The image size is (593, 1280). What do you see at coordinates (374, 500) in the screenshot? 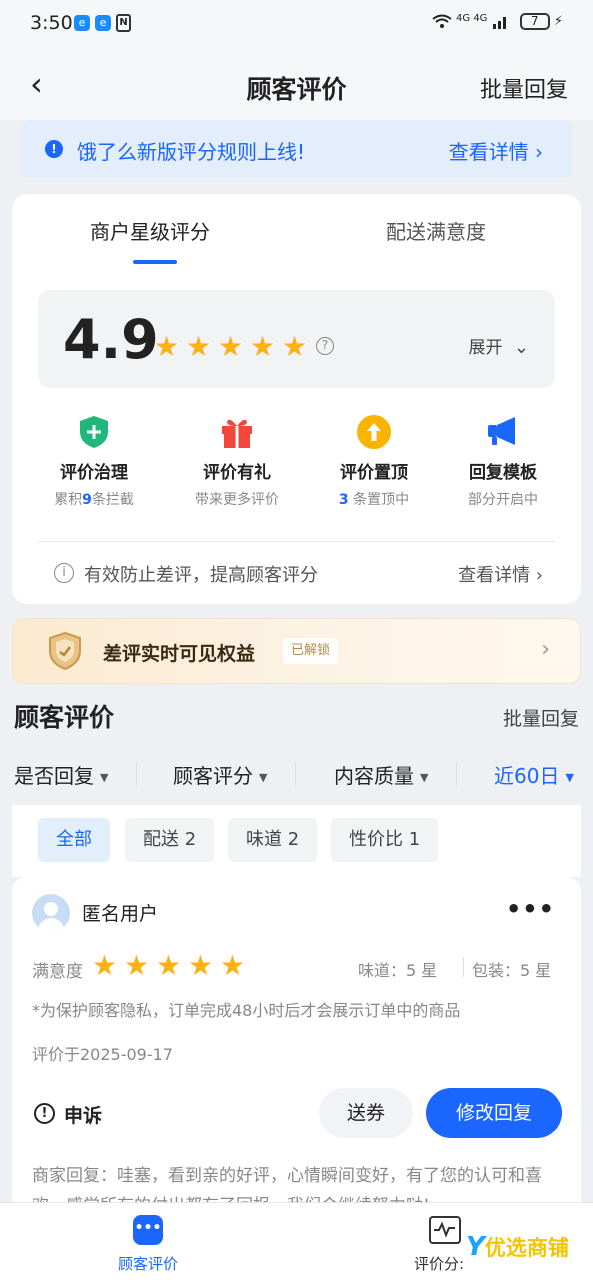
I see `feature-desc: 3 条置顶中` at bounding box center [374, 500].